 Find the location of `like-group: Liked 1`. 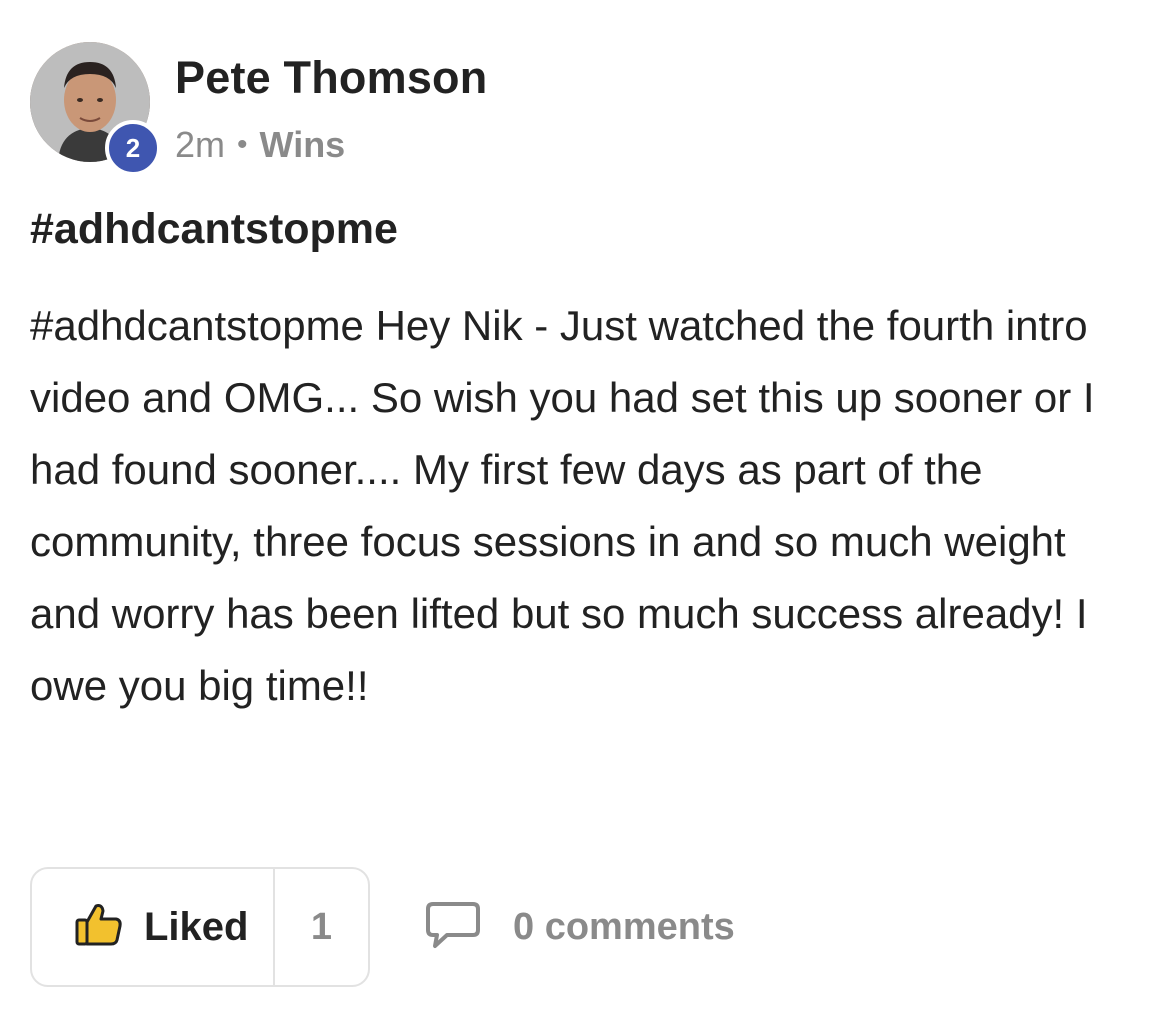

like-group: Liked 1 is located at coordinates (200, 927).